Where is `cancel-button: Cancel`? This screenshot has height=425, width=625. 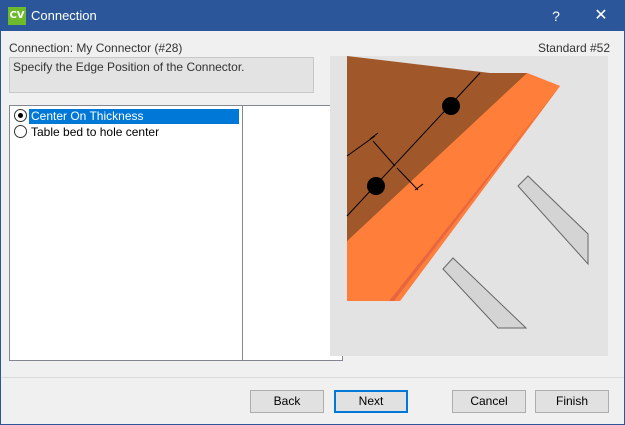 cancel-button: Cancel is located at coordinates (489, 401).